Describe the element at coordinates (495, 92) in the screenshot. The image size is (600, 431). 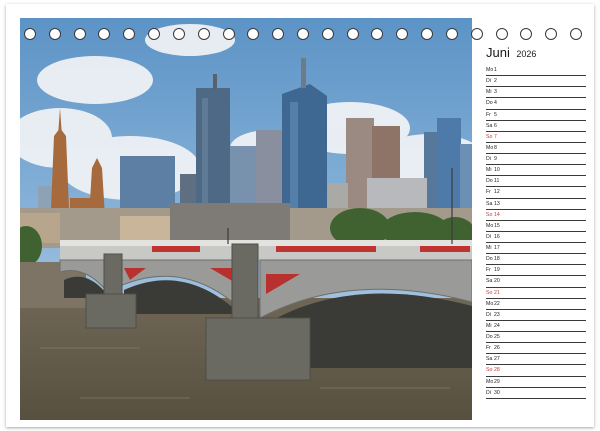
I see `day-number: 3` at that location.